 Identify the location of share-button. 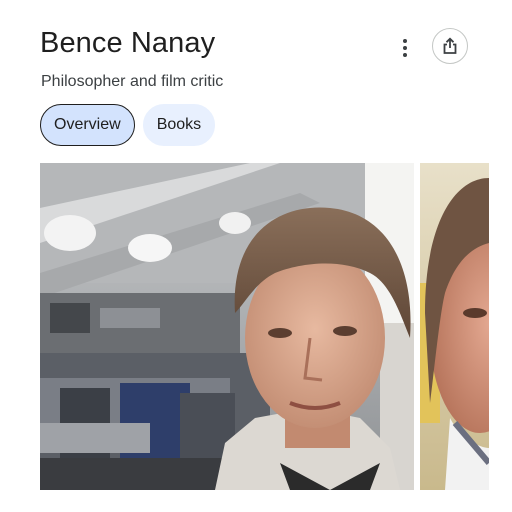
(450, 46).